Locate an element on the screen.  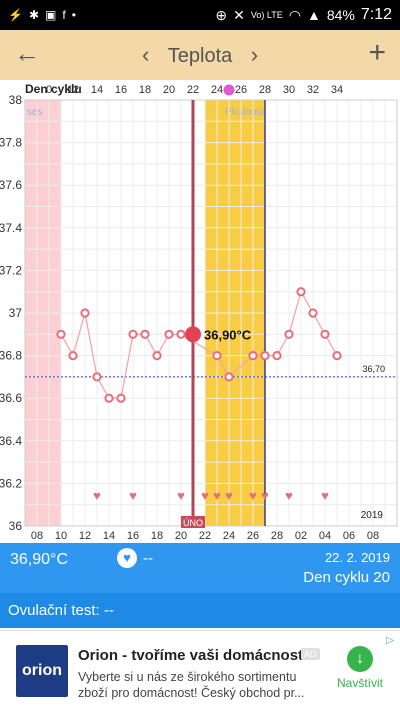
cycle-tick-label: 24 is located at coordinates (217, 90).